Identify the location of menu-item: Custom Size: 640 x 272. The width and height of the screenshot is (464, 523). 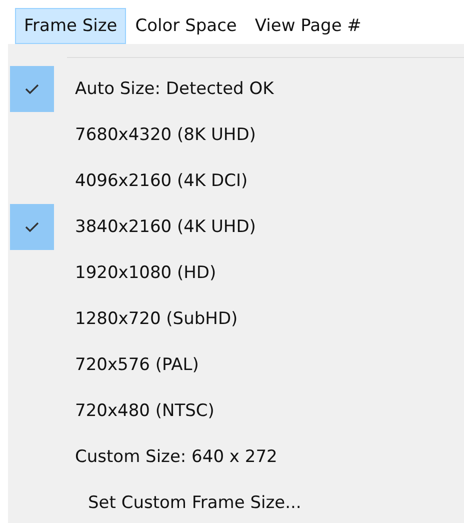
(236, 457).